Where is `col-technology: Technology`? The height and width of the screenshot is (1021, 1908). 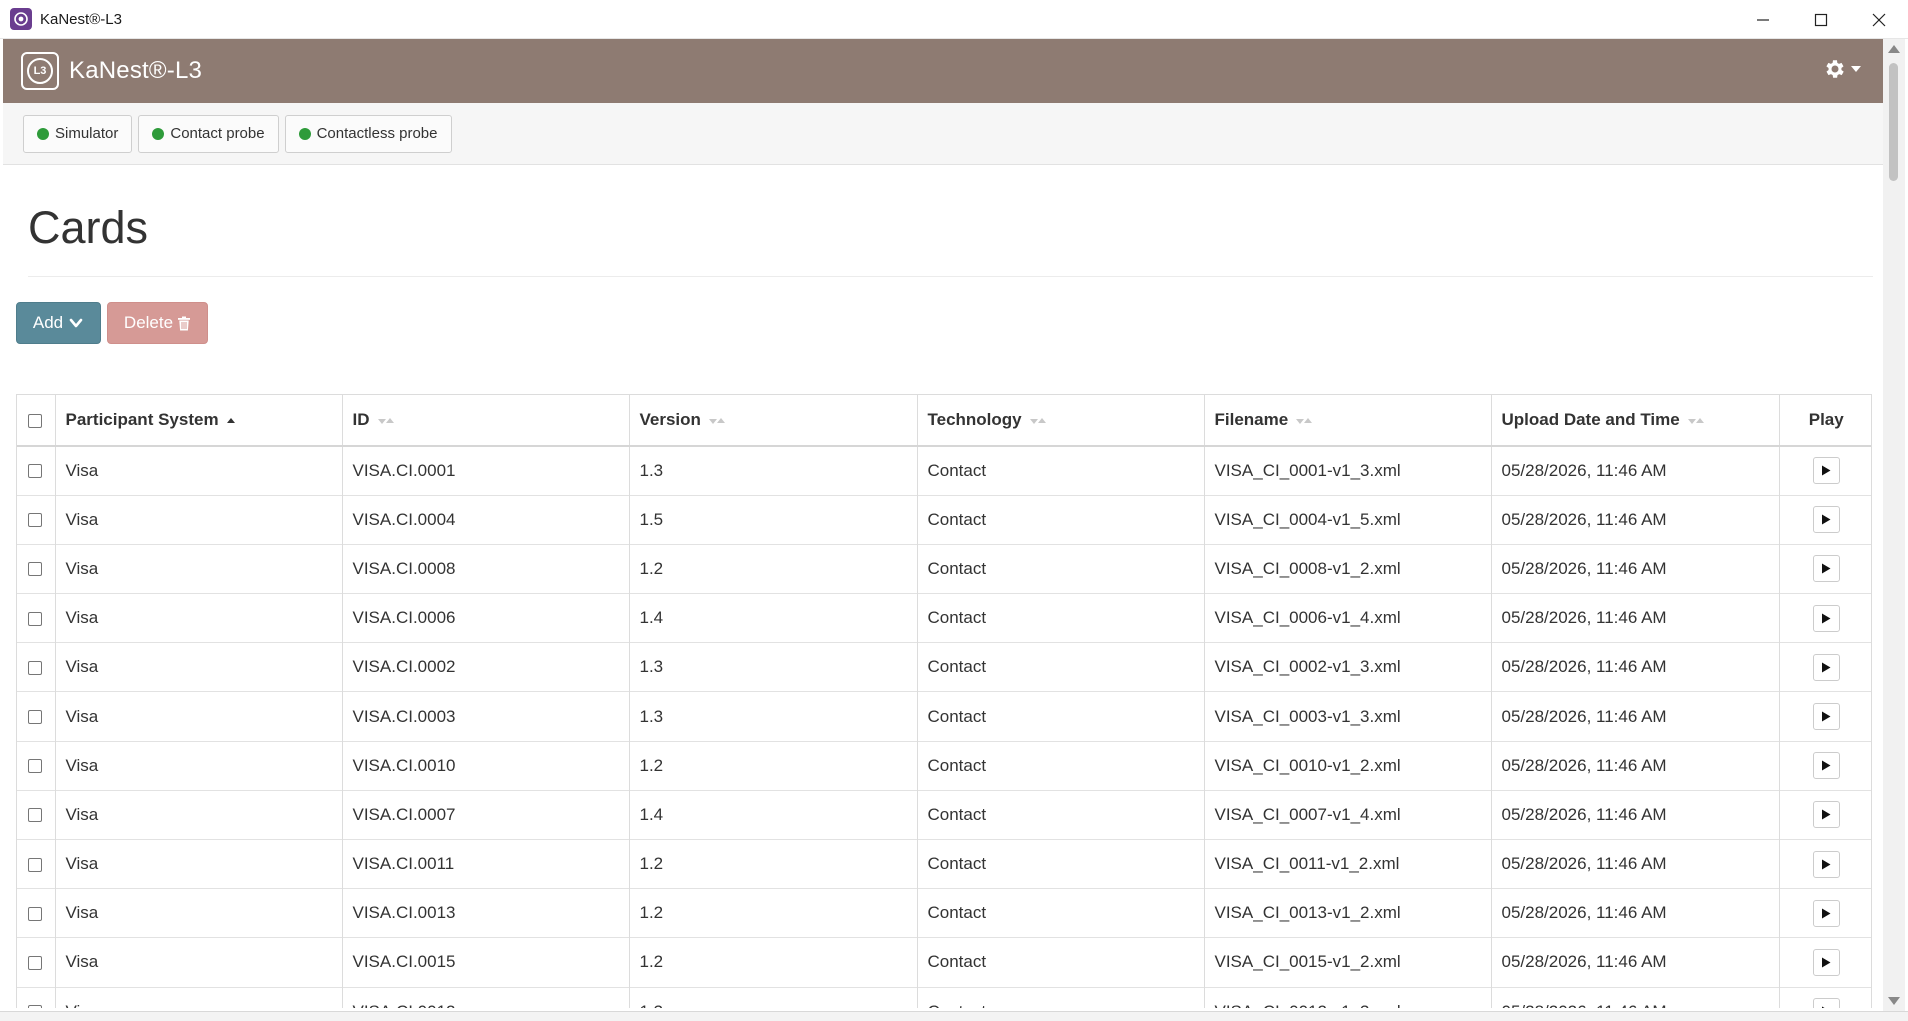 col-technology: Technology is located at coordinates (1061, 421).